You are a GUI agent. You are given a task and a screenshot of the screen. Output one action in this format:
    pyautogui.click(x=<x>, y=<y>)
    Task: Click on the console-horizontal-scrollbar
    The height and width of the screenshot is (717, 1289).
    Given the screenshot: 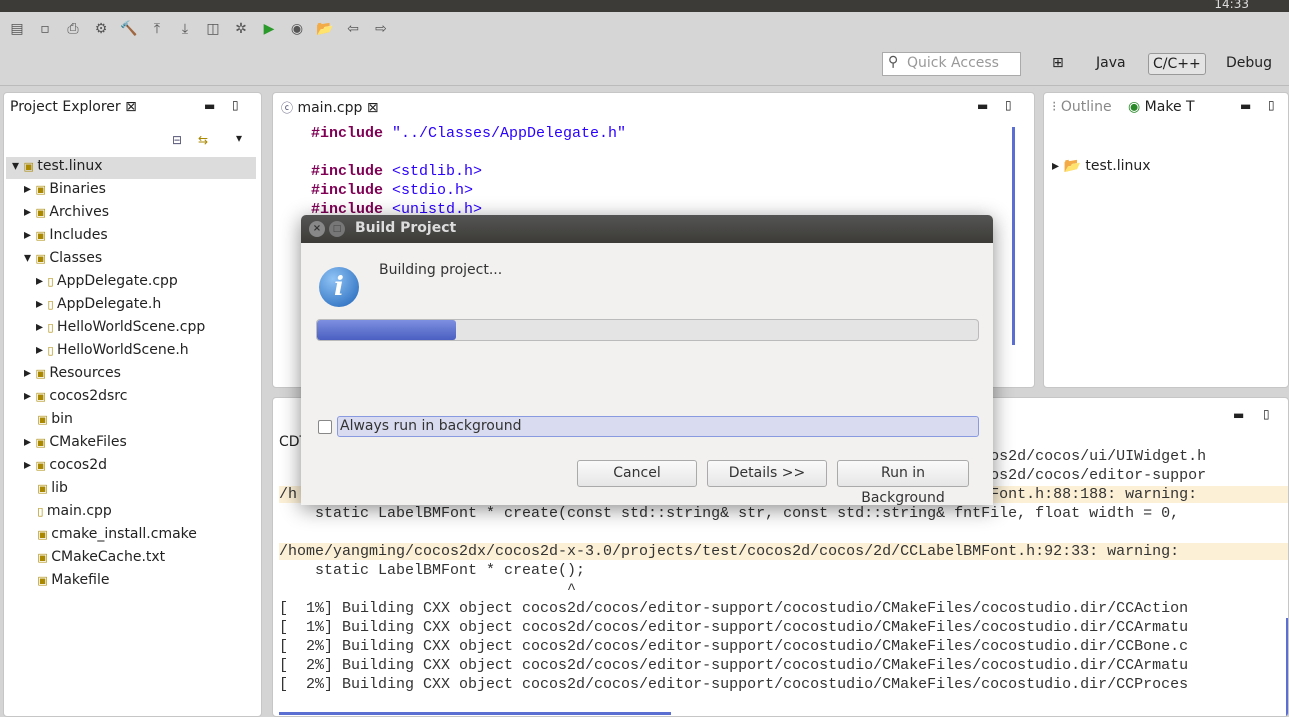 What is the action you would take?
    pyautogui.click(x=475, y=713)
    